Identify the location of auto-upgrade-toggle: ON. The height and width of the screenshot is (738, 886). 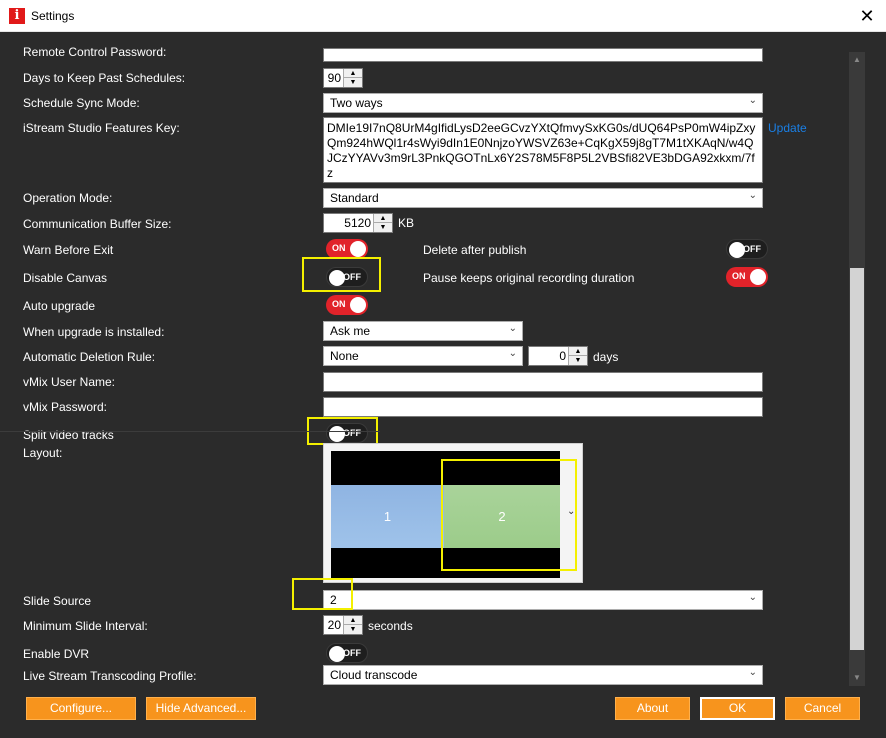
(347, 305).